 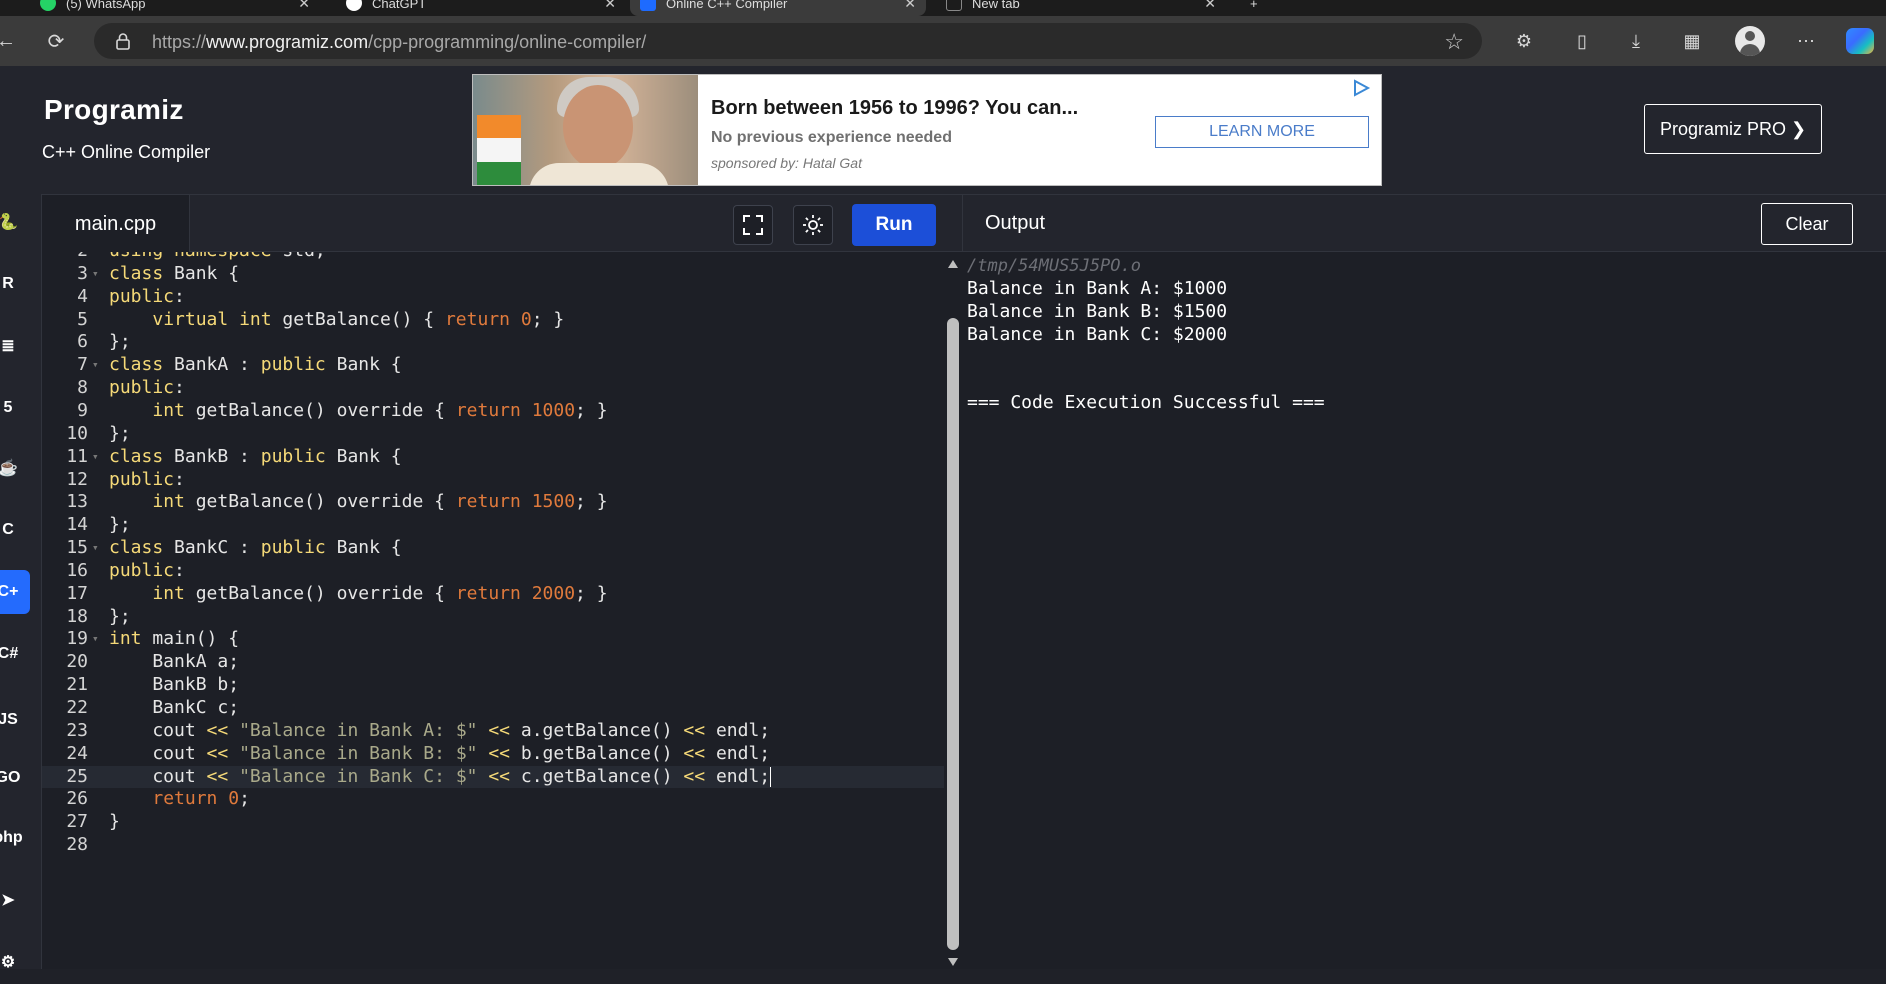 I want to click on file-tab-main-cpp: main.cpp, so click(x=116, y=224).